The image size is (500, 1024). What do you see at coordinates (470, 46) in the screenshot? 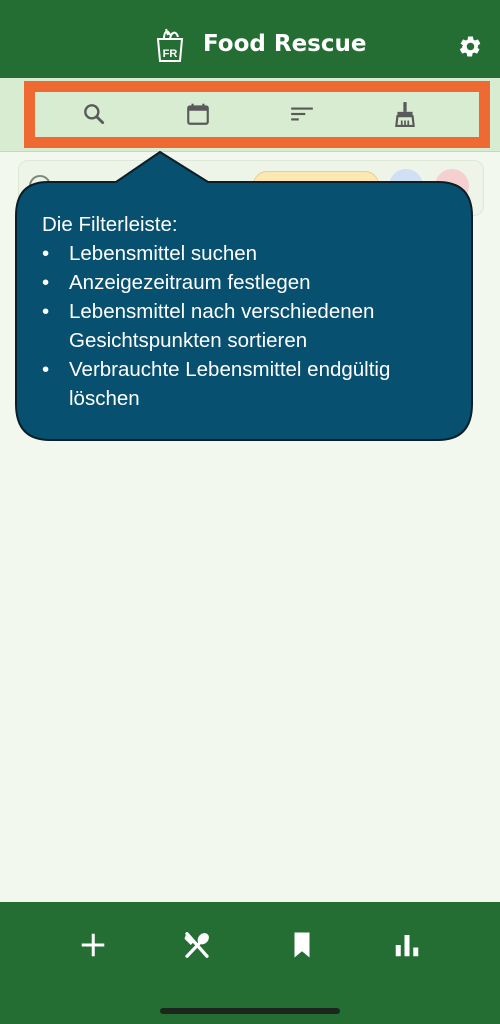
I see `settings-gear-icon` at bounding box center [470, 46].